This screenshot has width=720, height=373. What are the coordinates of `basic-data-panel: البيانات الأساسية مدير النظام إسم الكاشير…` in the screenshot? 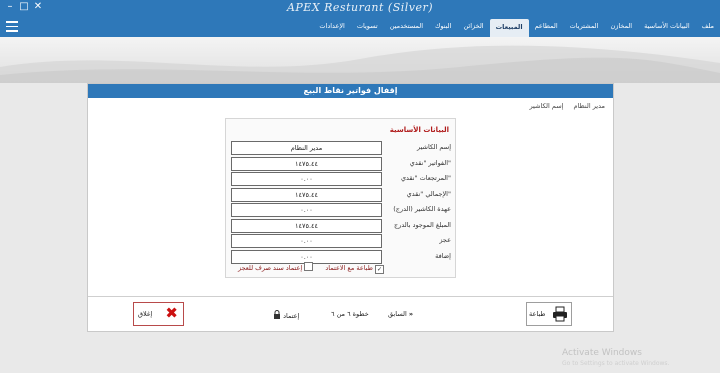 It's located at (340, 198).